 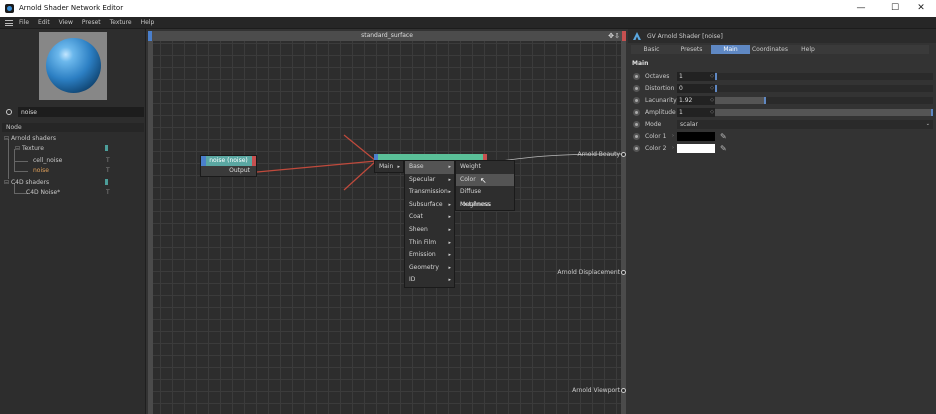 What do you see at coordinates (696, 88) in the screenshot?
I see `distortion-field: 0 ◇` at bounding box center [696, 88].